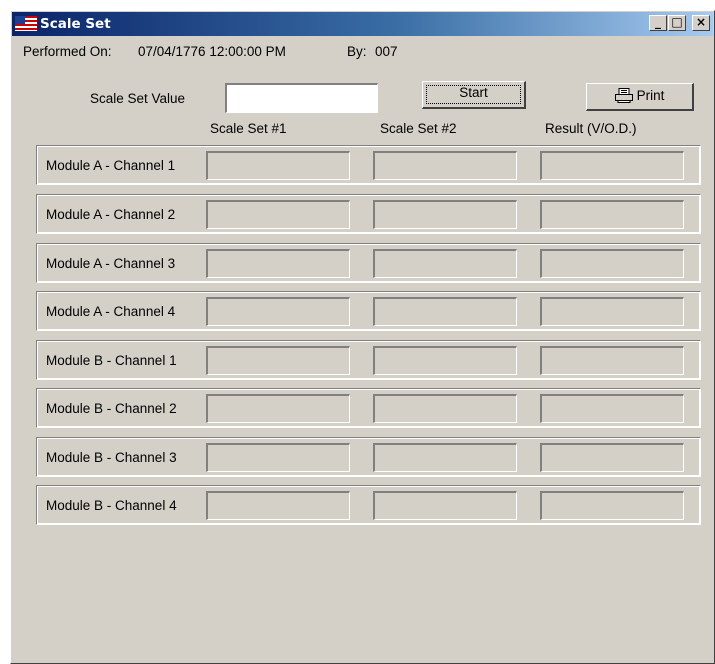  I want to click on column-header-scale-set-1: Scale Set #1, so click(248, 128).